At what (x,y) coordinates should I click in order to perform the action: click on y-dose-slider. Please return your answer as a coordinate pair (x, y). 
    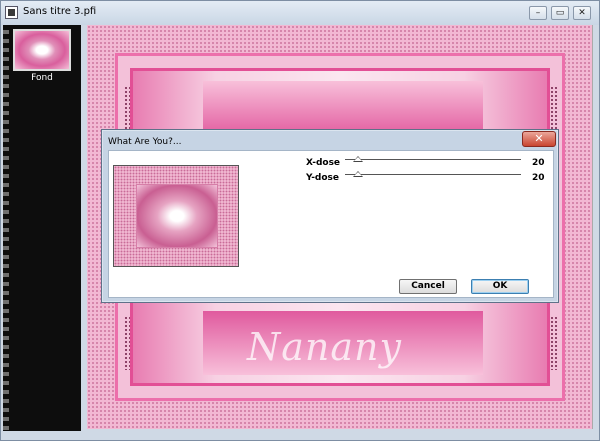
    Looking at the image, I should click on (433, 174).